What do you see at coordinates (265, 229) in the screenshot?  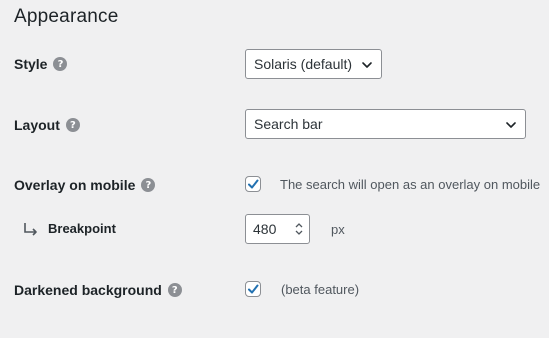 I see `breakpoint-value: 480` at bounding box center [265, 229].